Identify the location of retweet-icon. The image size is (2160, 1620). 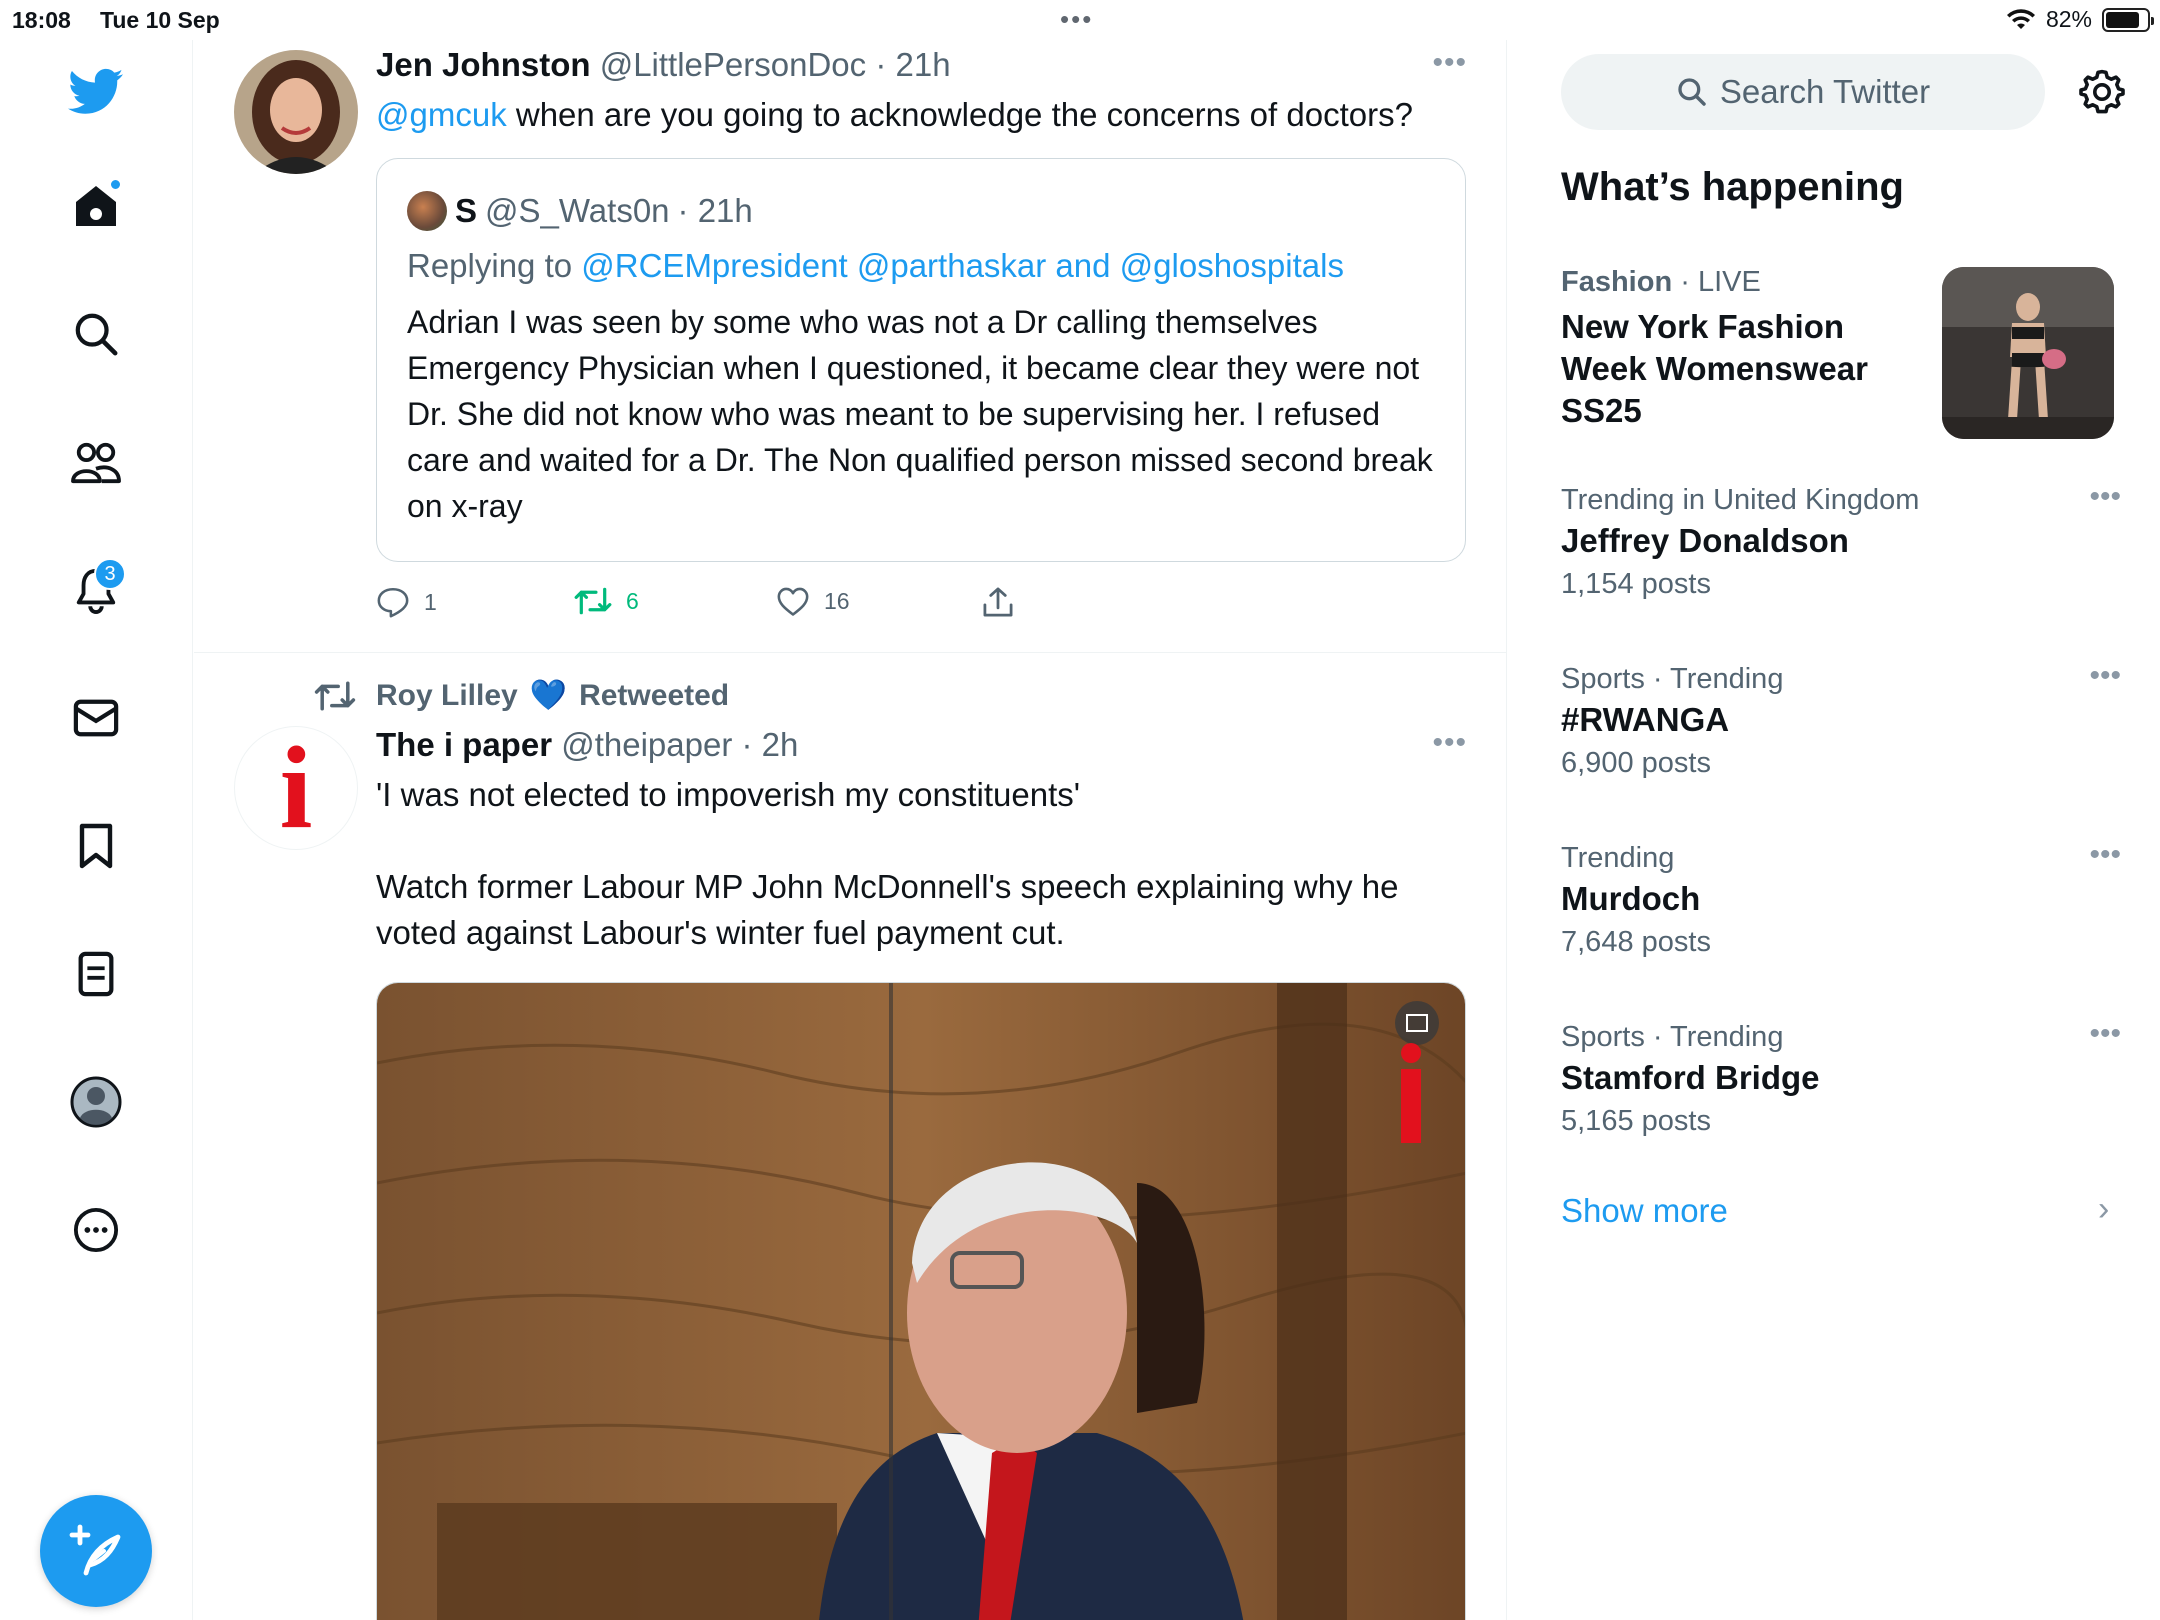
(335, 695).